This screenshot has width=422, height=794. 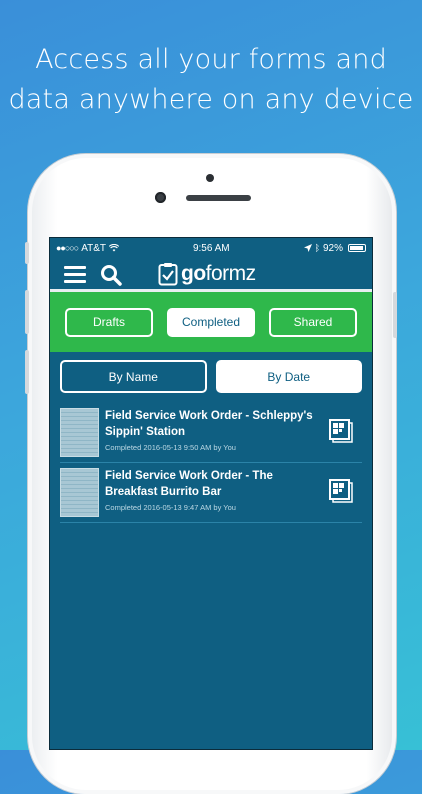 I want to click on location-icon, so click(x=307, y=248).